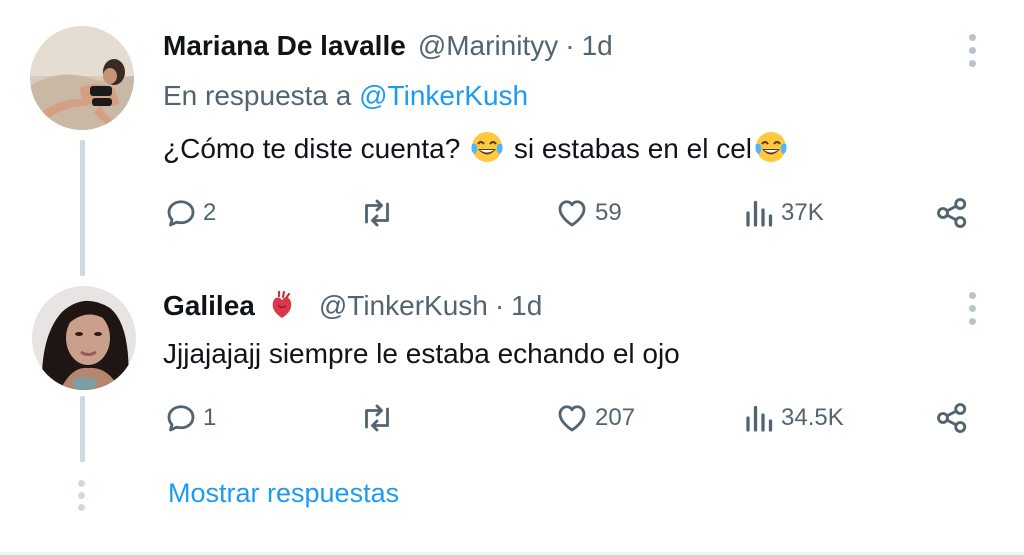 The width and height of the screenshot is (1024, 555). I want to click on like-button: 207, so click(594, 418).